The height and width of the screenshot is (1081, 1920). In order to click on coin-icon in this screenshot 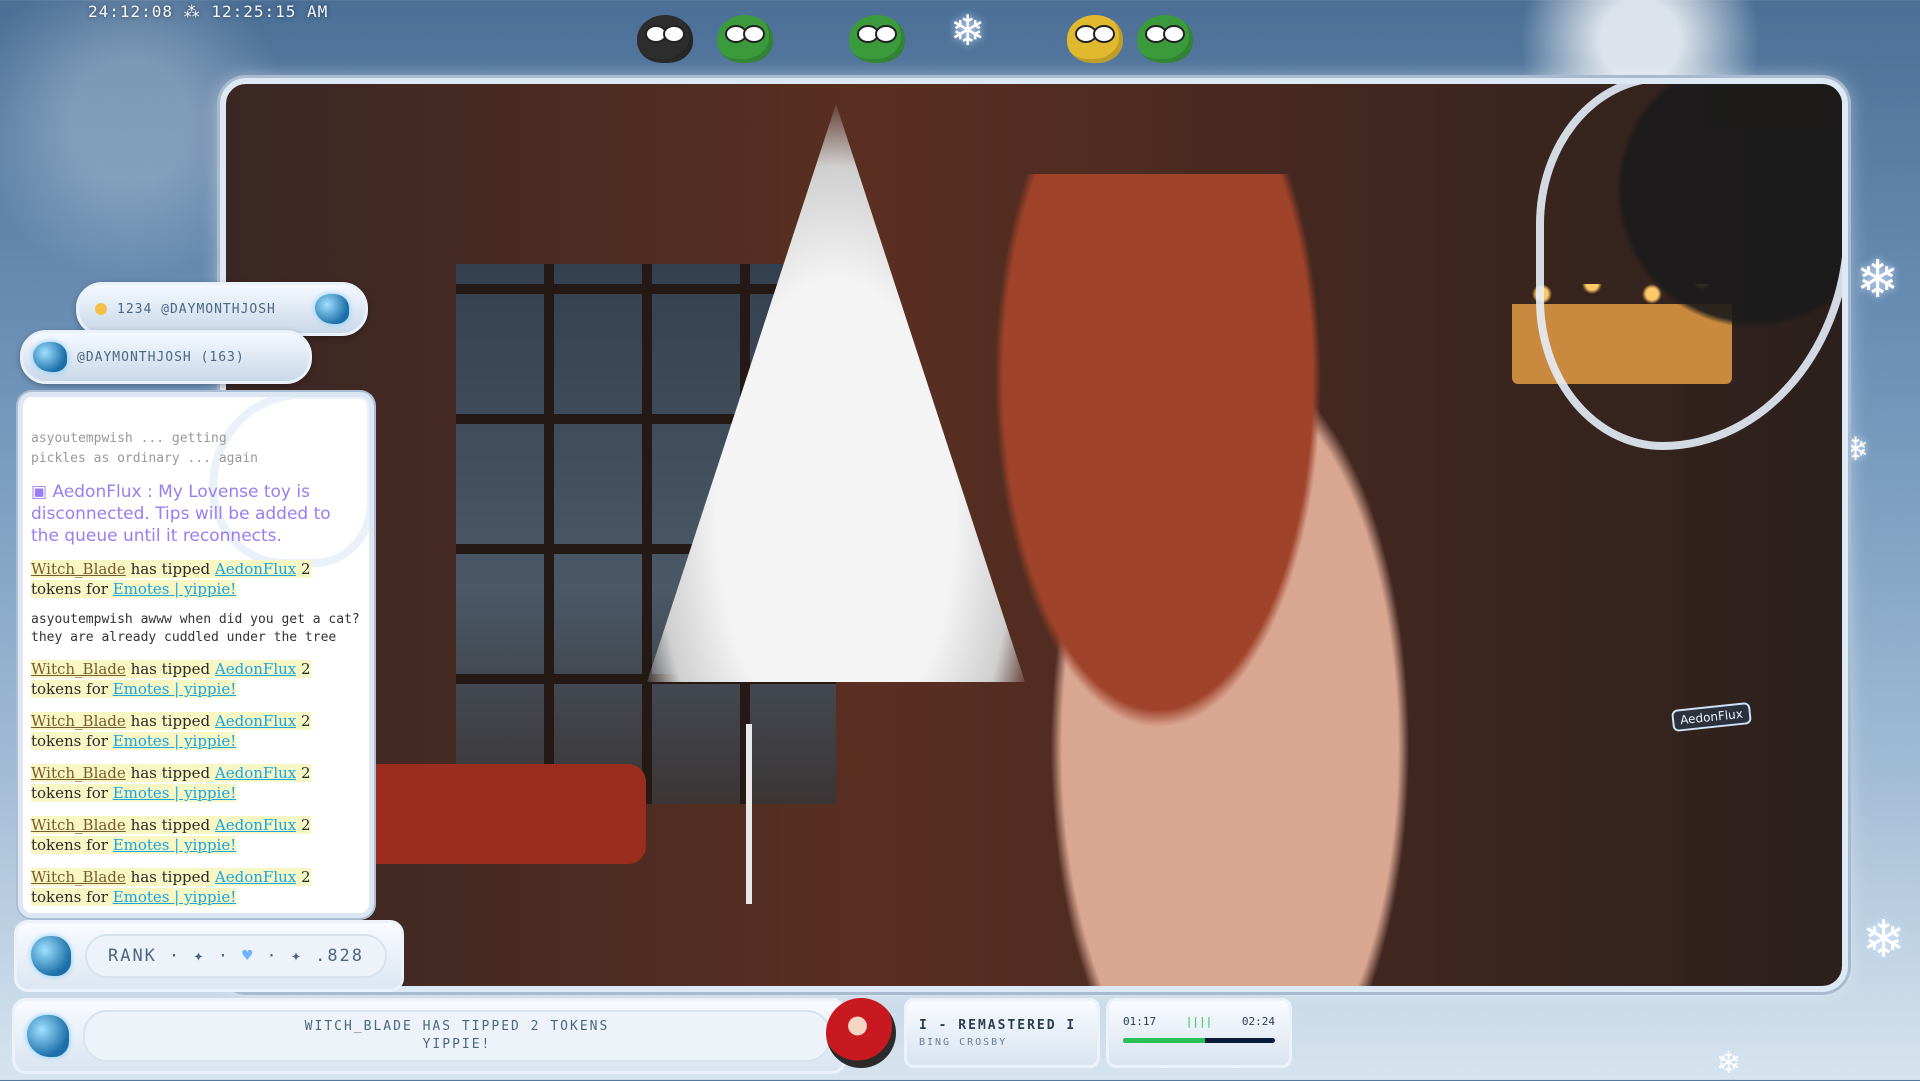, I will do `click(101, 309)`.